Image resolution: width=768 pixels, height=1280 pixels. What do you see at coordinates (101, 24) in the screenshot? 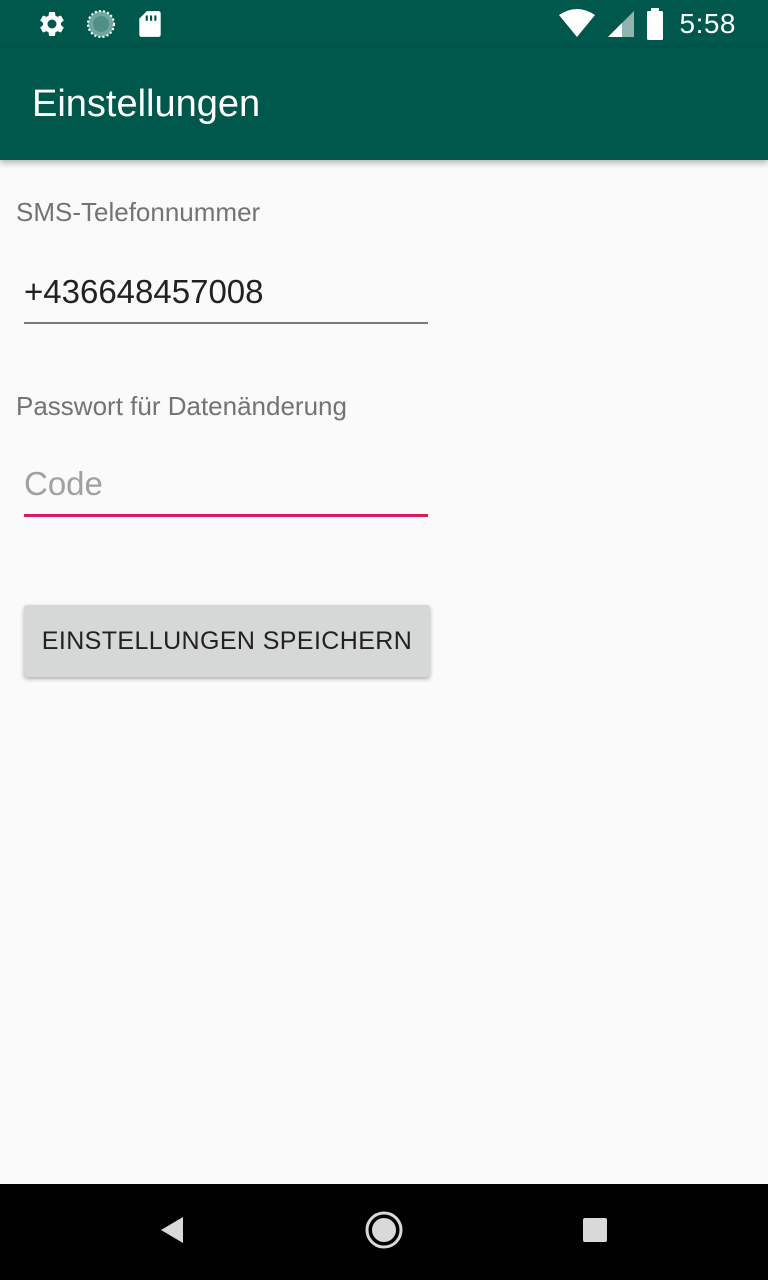
I see `sync-progress-icon` at bounding box center [101, 24].